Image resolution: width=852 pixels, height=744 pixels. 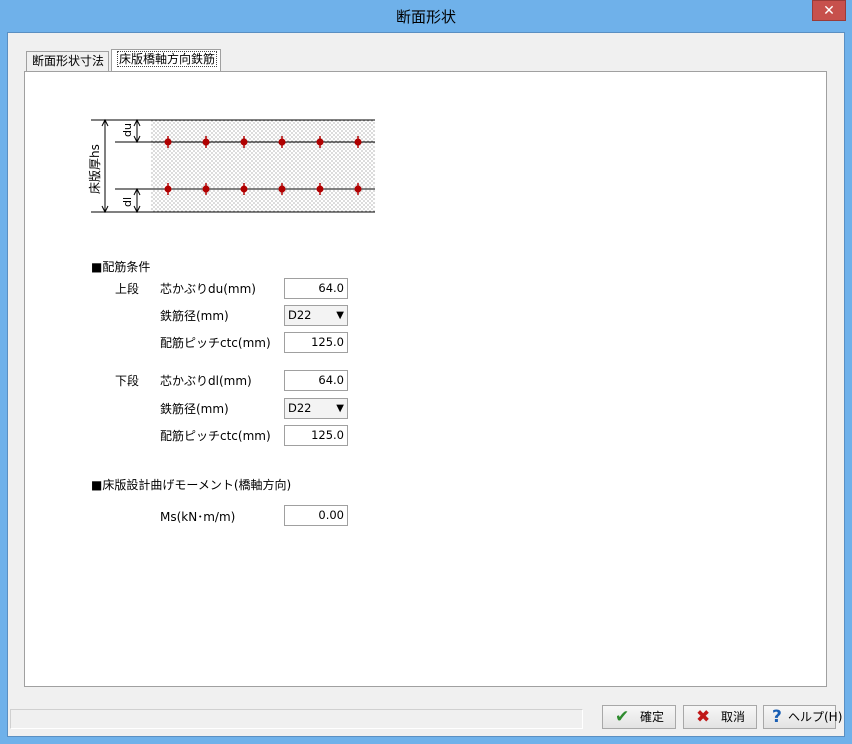 What do you see at coordinates (208, 289) in the screenshot?
I see `upper-cover-label: 芯かぶりdu(mm)` at bounding box center [208, 289].